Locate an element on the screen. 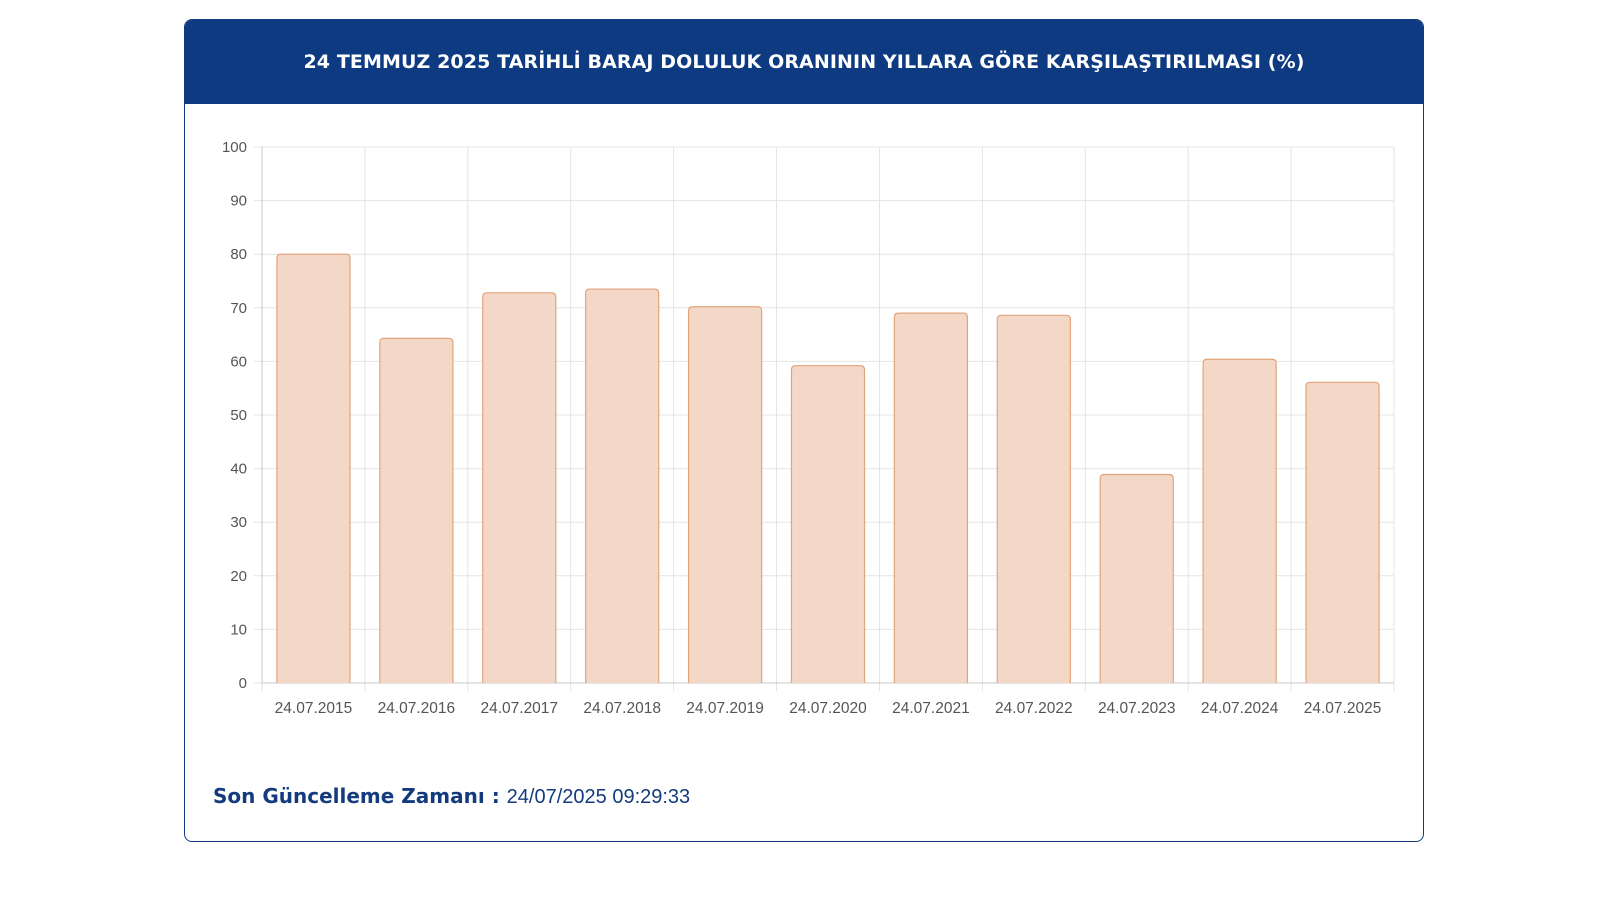 This screenshot has height=900, width=1600. bar-24.07.2021 is located at coordinates (931, 497).